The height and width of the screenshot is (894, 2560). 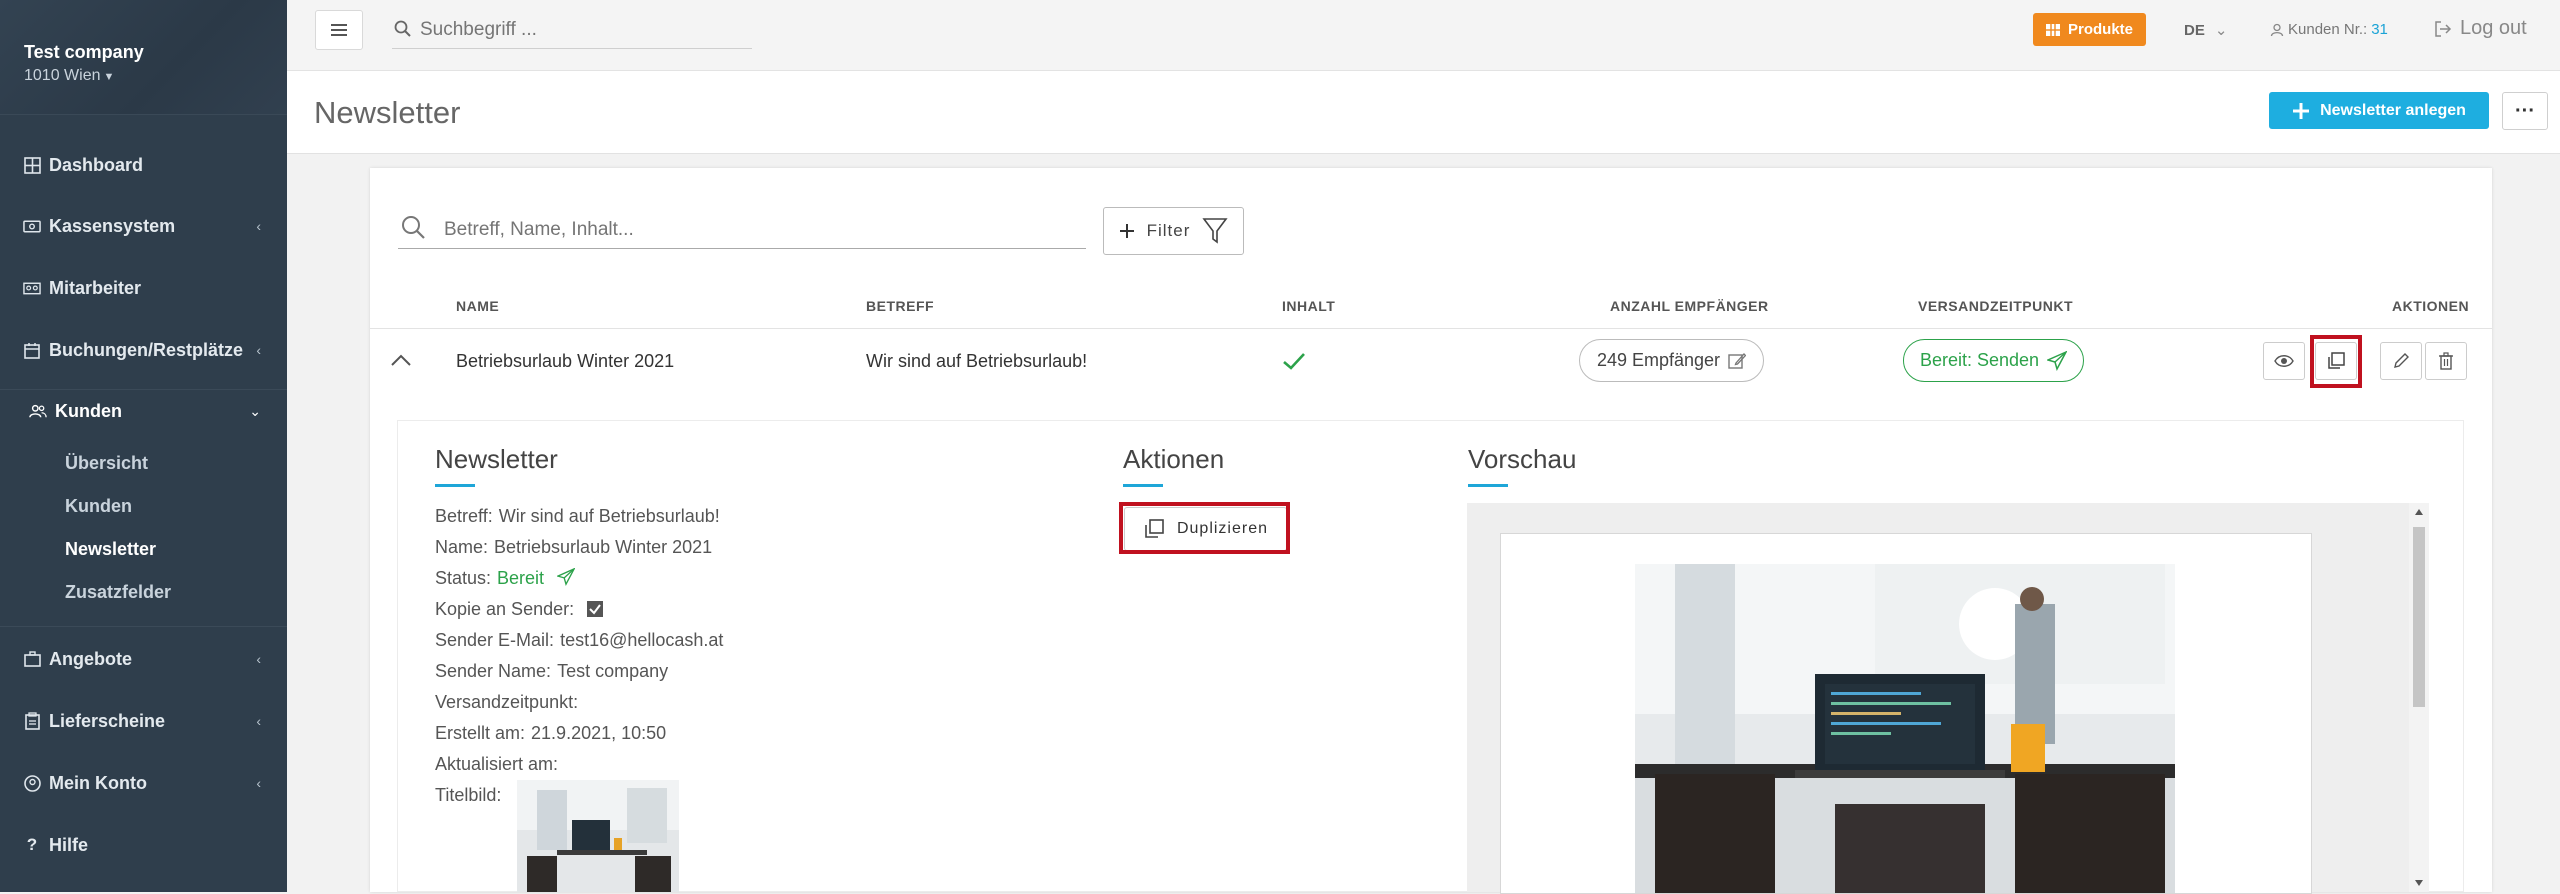 I want to click on chevron-down-icon: ⌄, so click(x=255, y=410).